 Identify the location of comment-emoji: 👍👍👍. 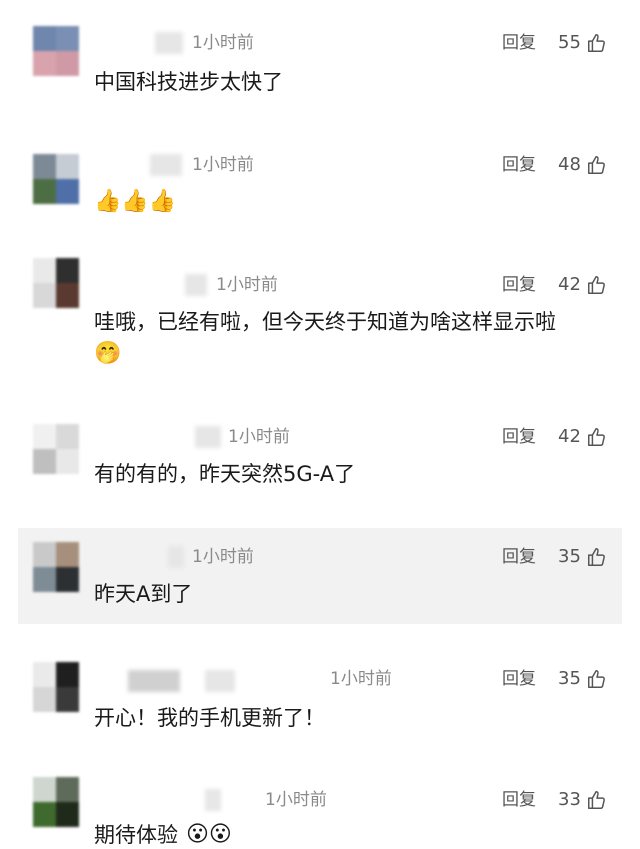
(135, 201).